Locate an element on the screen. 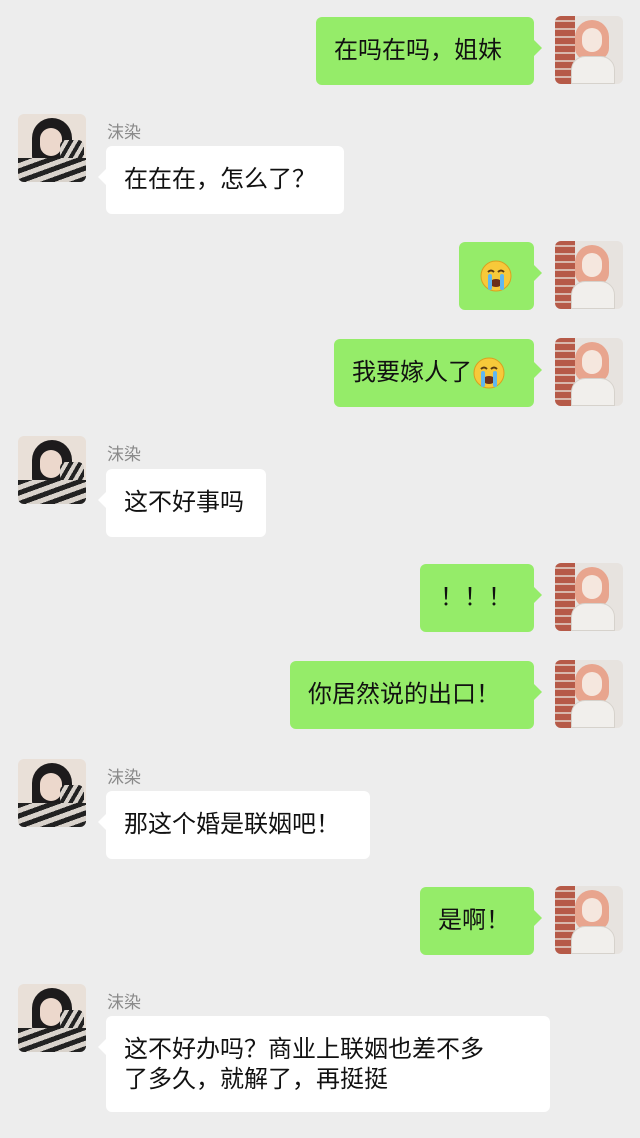 This screenshot has width=640, height=1138. message-bubble-other: 在在在，怎么了？ is located at coordinates (221, 180).